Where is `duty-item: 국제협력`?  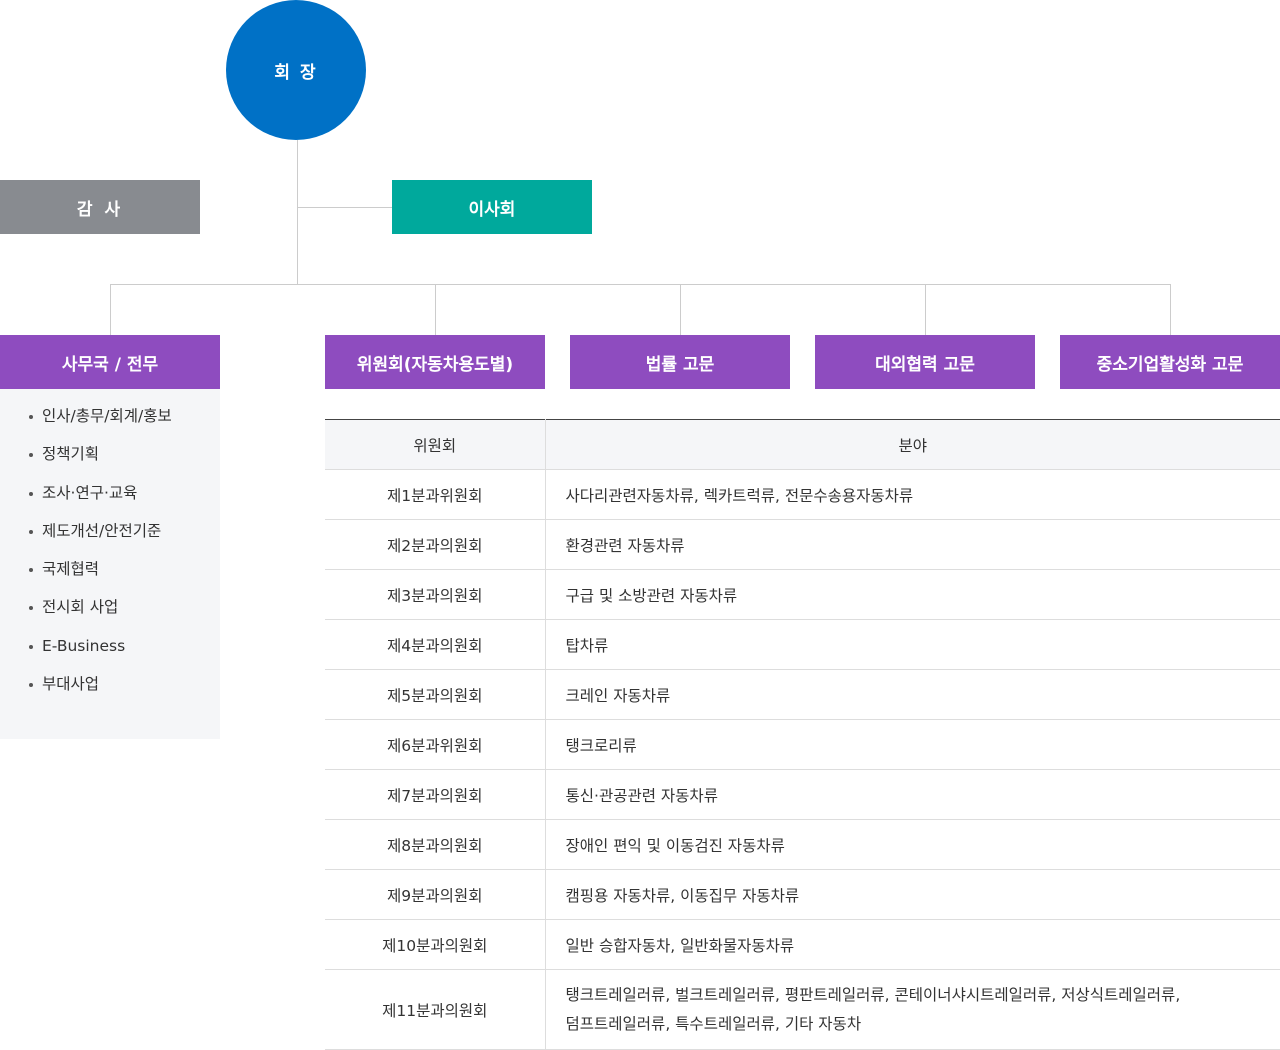
duty-item: 국제협력 is located at coordinates (110, 571).